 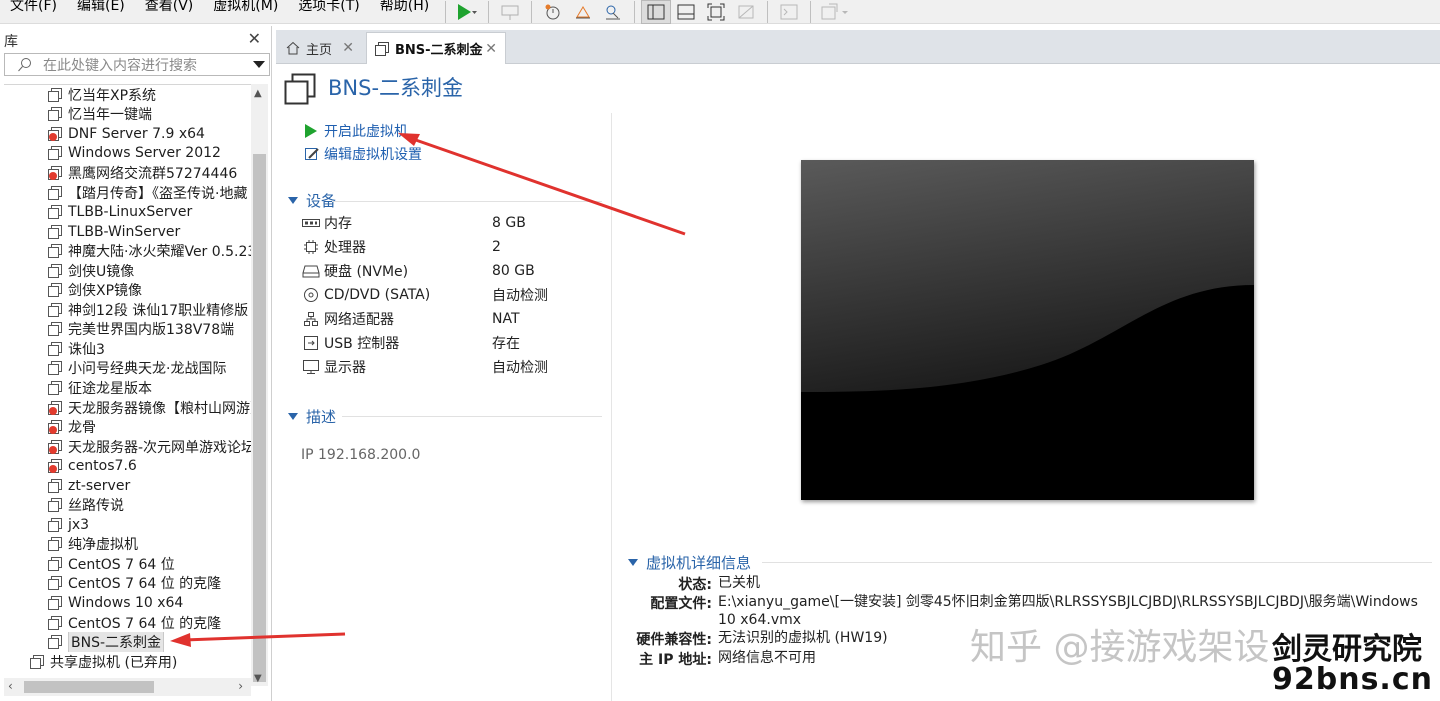 I want to click on tree-vertical-scrollbar: ▲ ▼, so click(x=259, y=385).